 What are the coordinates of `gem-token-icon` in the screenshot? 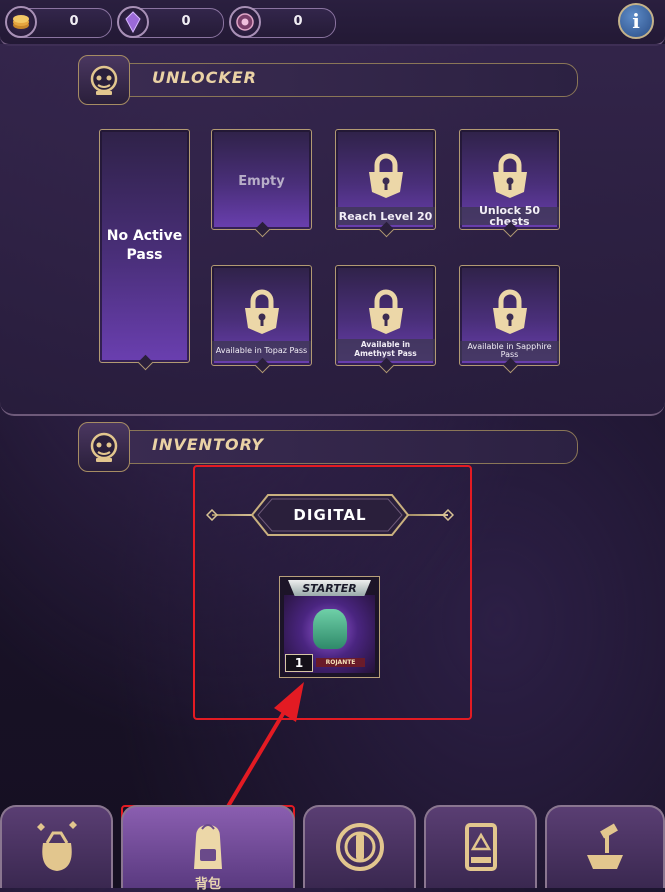 It's located at (245, 22).